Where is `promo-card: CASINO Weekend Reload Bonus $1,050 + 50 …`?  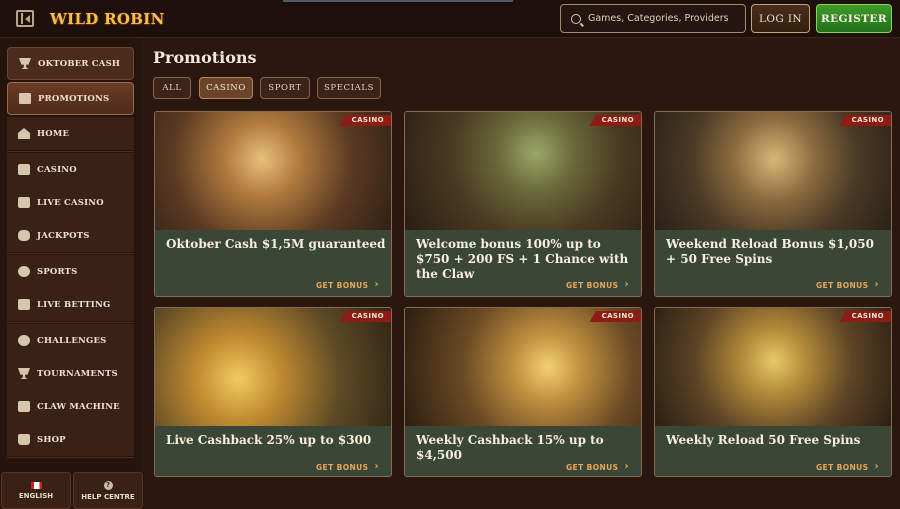 promo-card: CASINO Weekend Reload Bonus $1,050 + 50 … is located at coordinates (773, 204).